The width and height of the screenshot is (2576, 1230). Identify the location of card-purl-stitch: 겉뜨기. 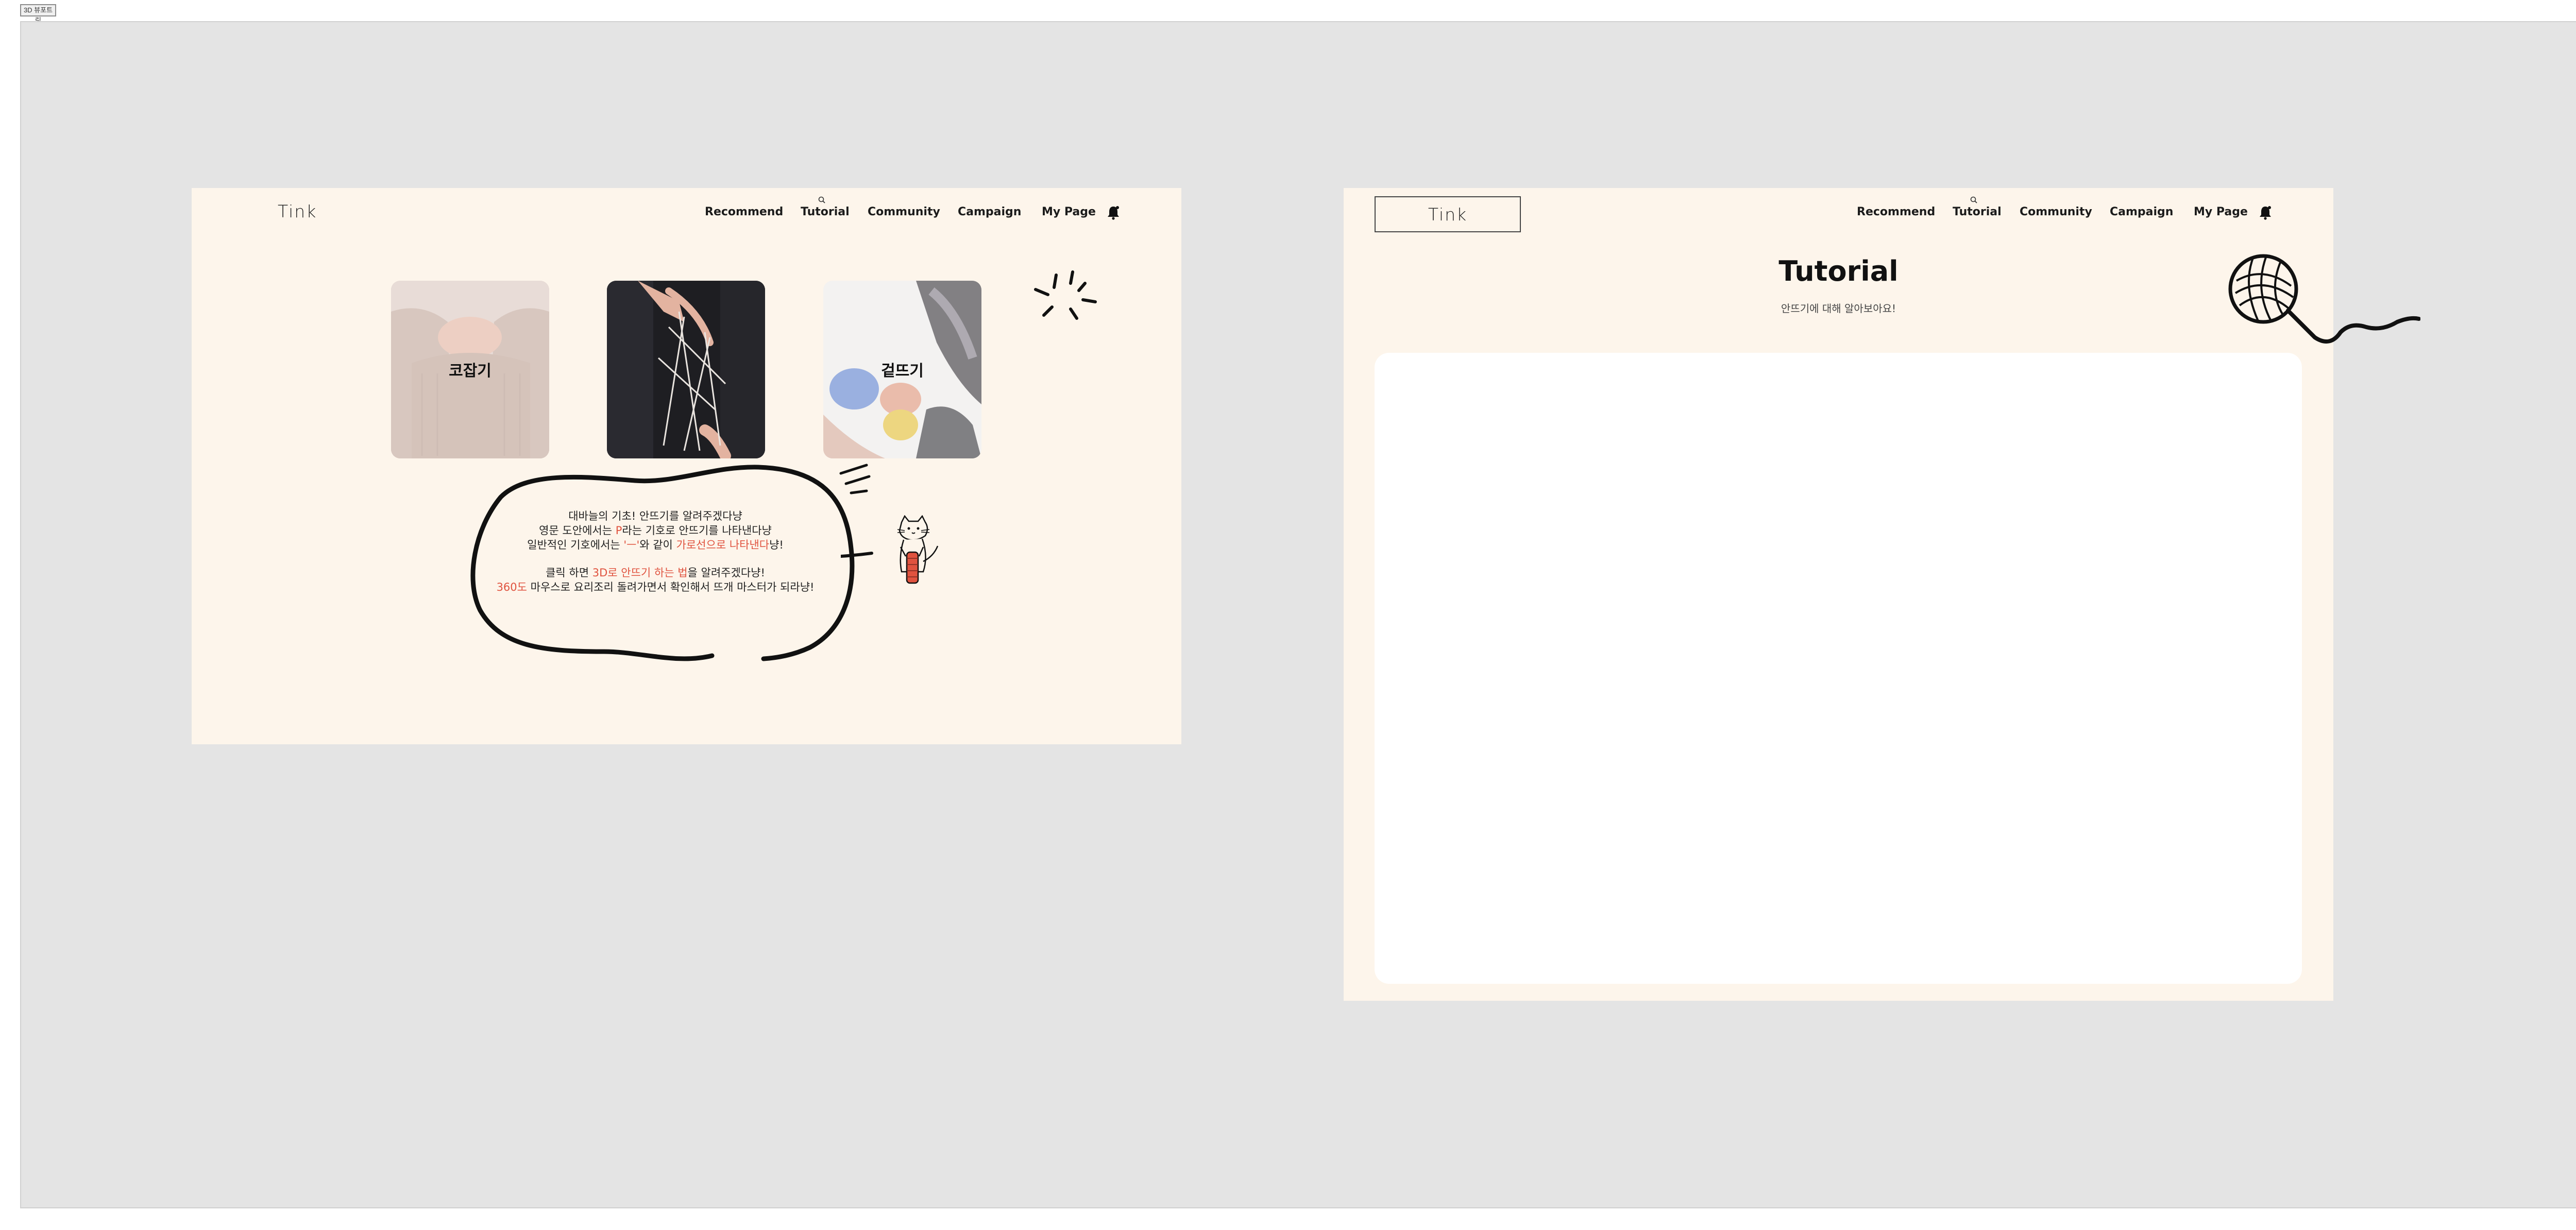
(902, 369).